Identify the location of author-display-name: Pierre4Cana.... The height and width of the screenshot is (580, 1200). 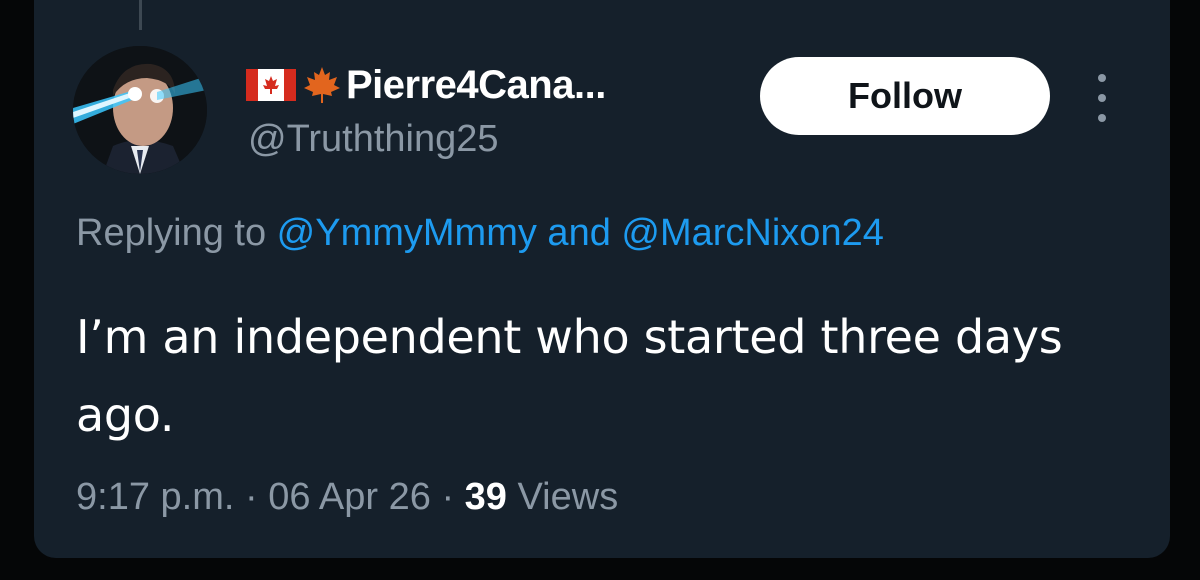
(476, 85).